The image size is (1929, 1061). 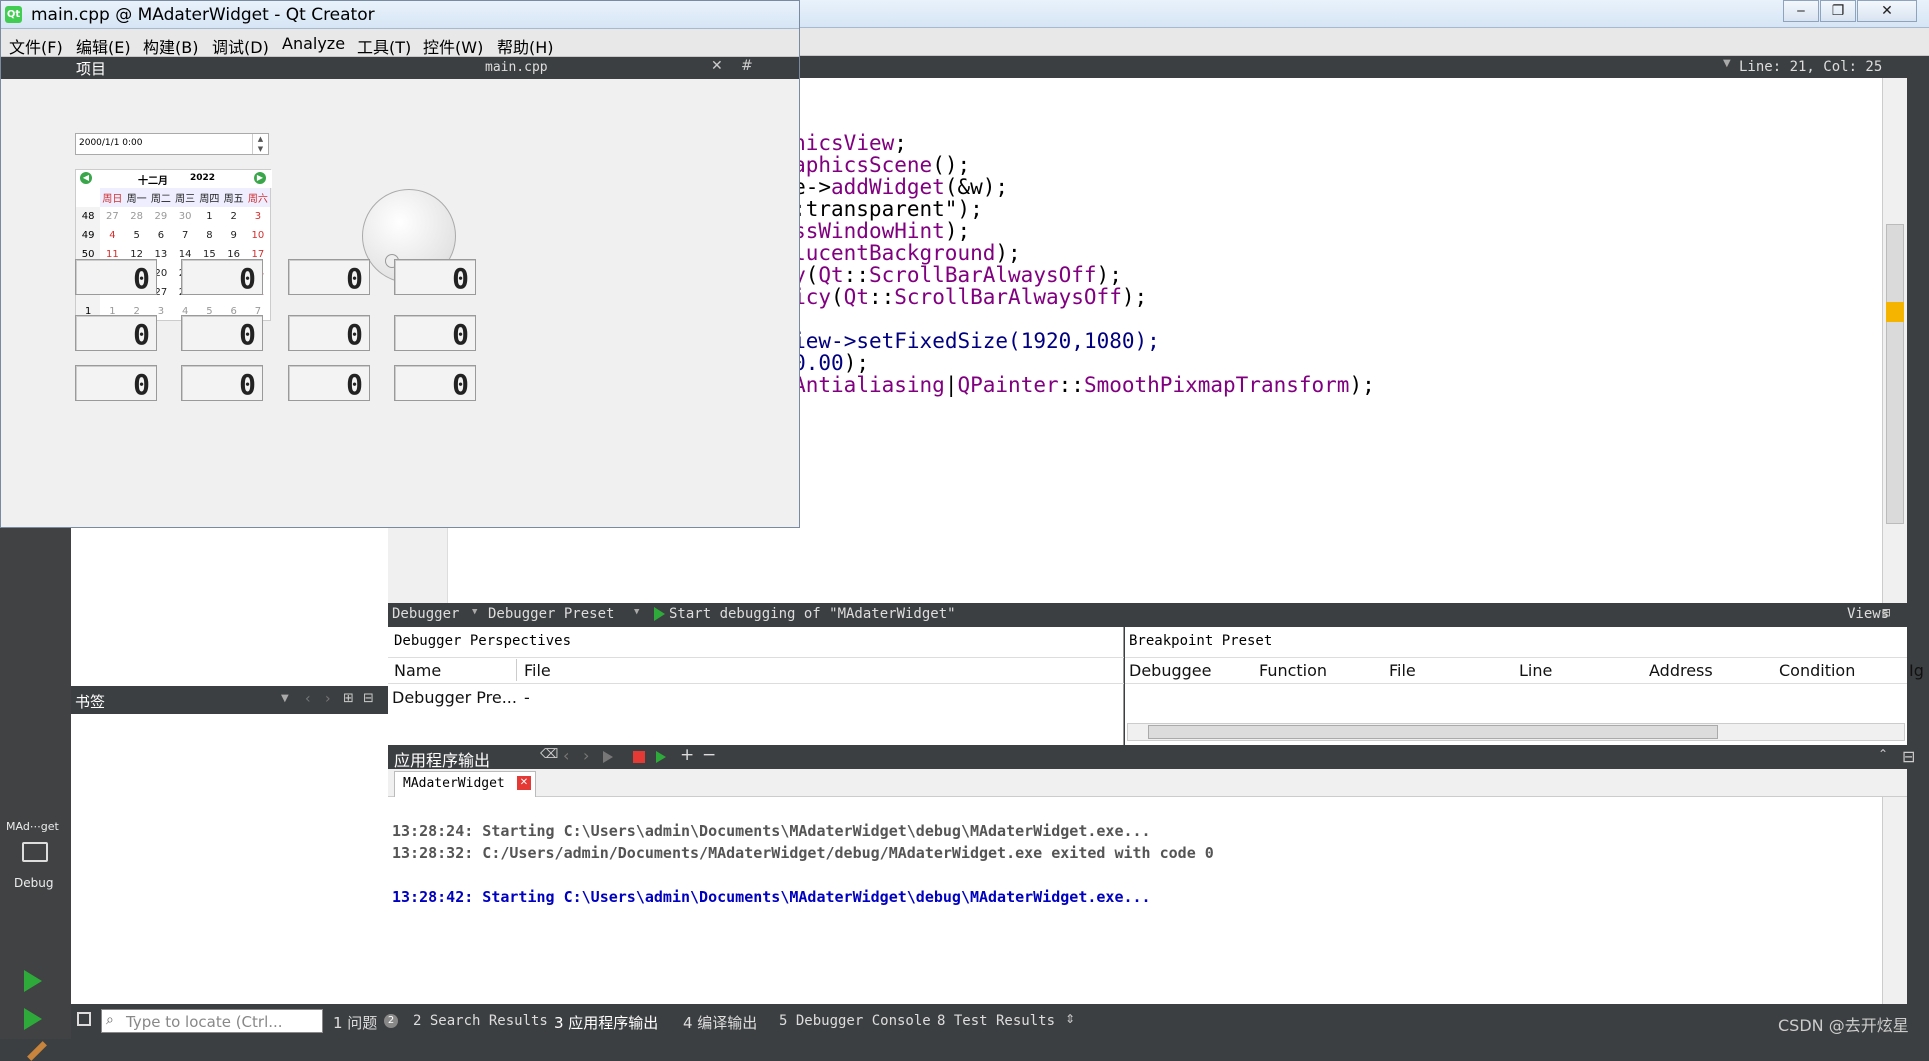 What do you see at coordinates (551, 614) in the screenshot?
I see `preset-selector: Debugger Preset` at bounding box center [551, 614].